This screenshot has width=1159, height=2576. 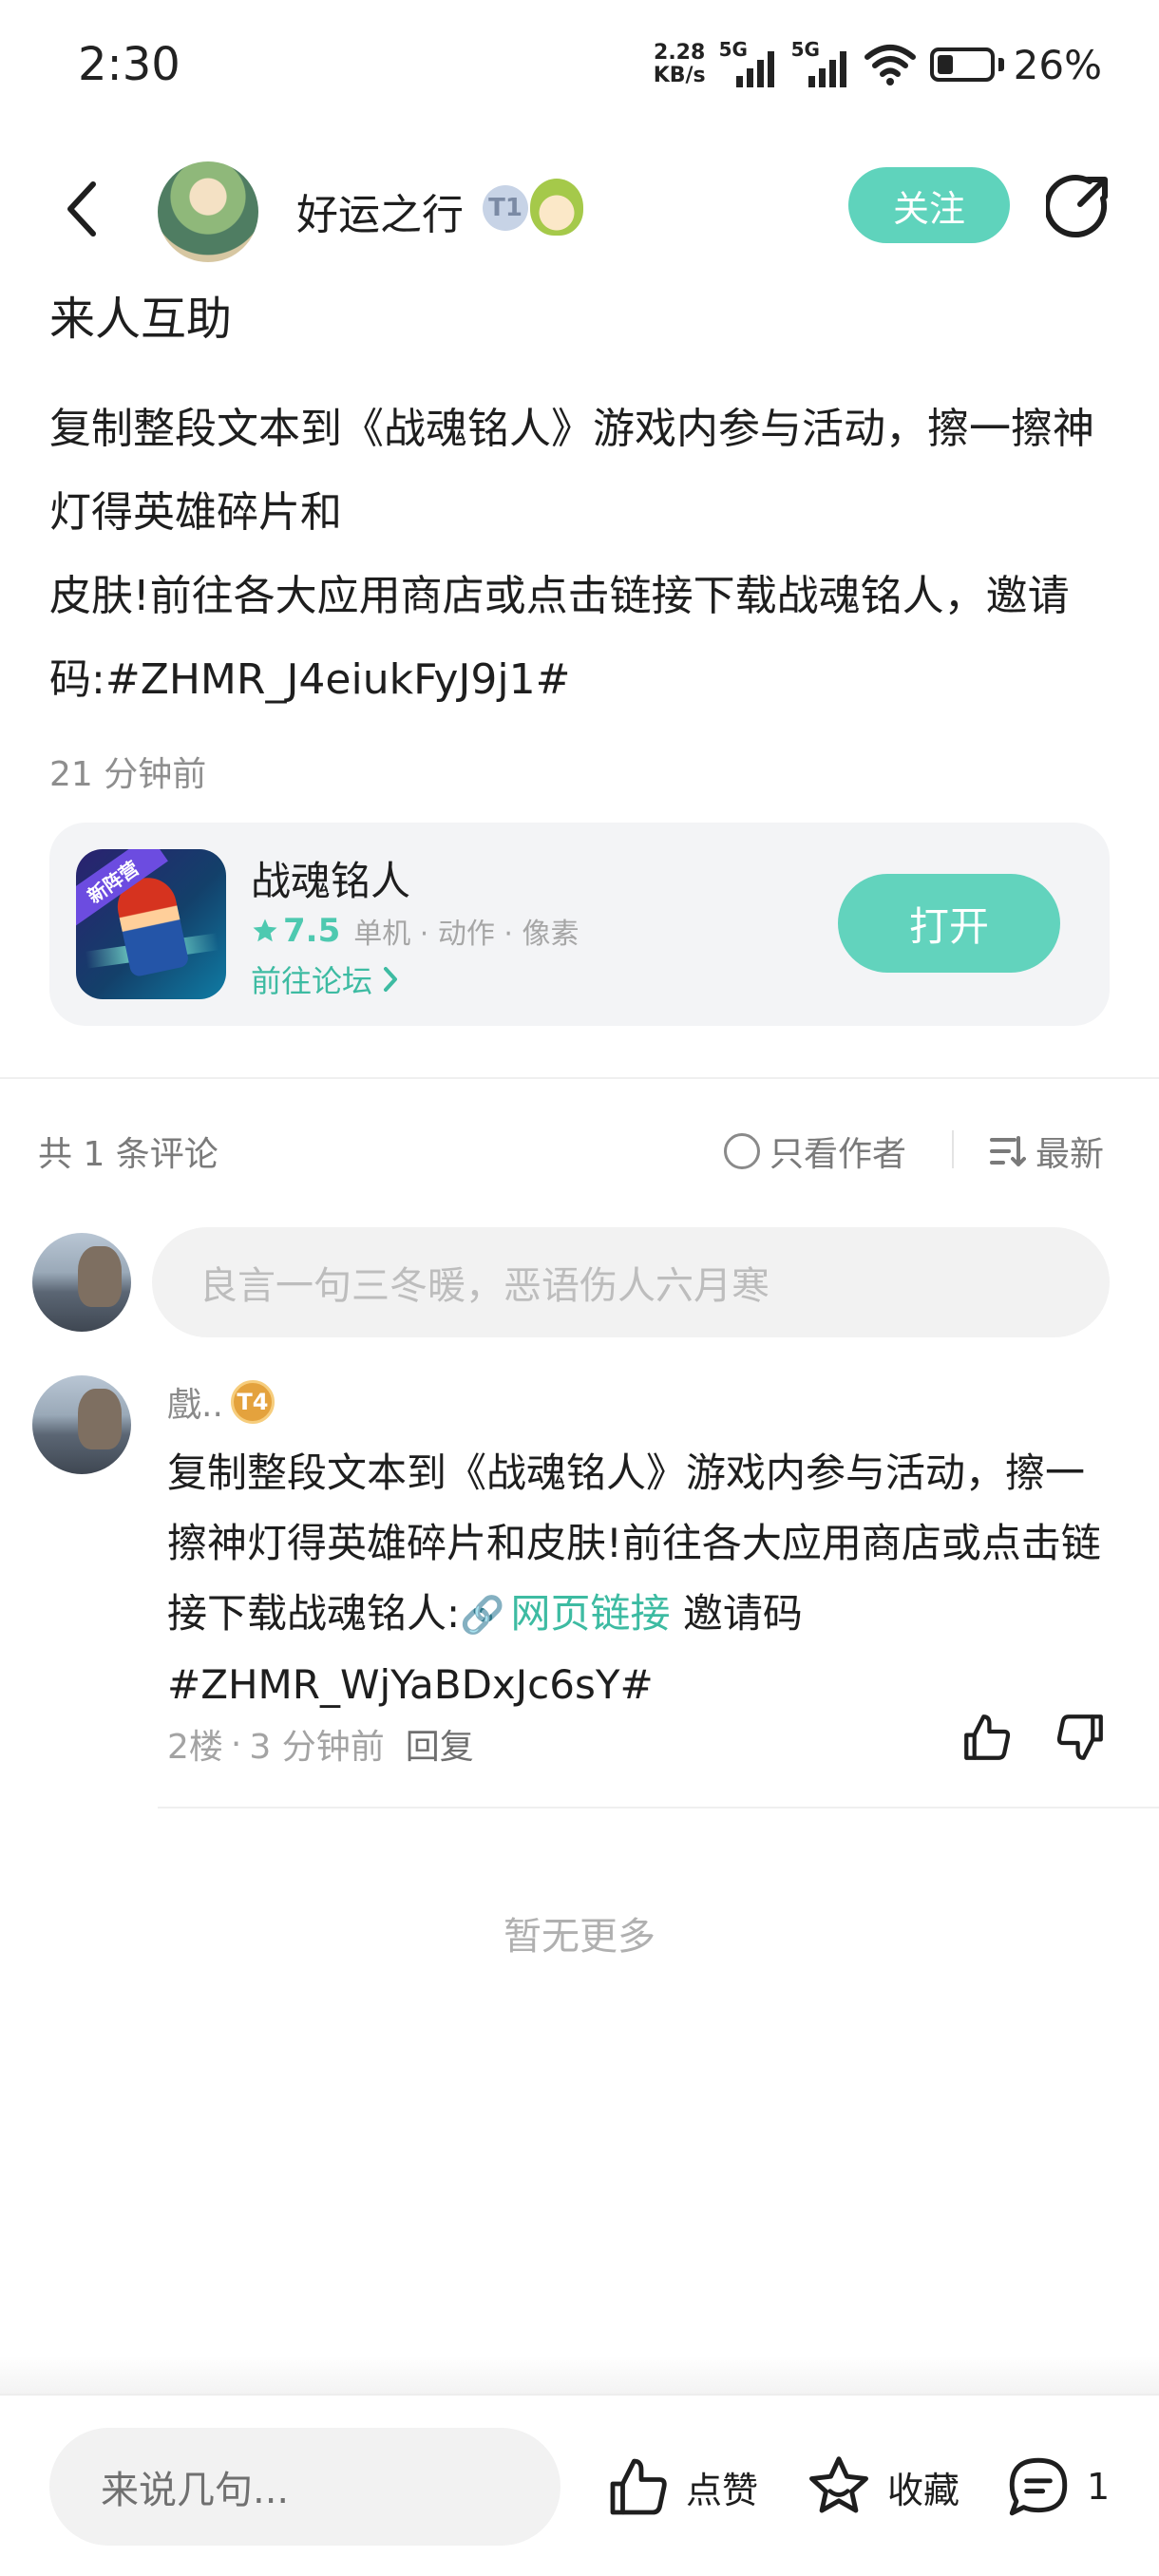 What do you see at coordinates (580, 1937) in the screenshot?
I see `no-more-label: 暂无更多` at bounding box center [580, 1937].